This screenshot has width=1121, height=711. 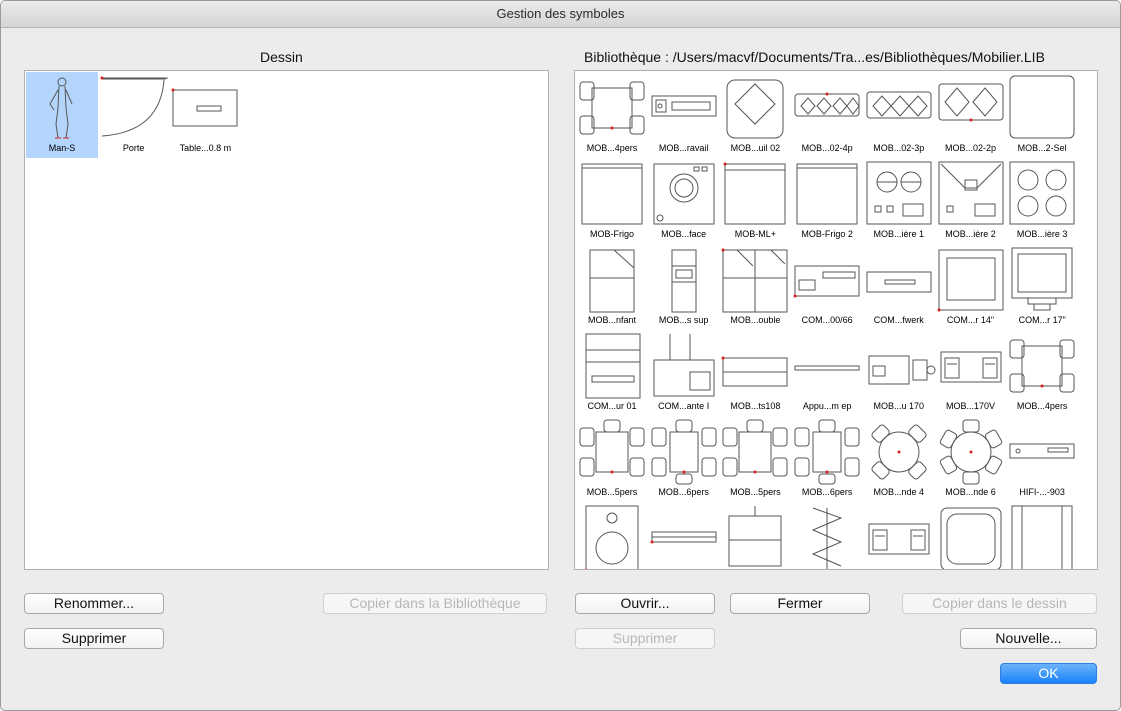 I want to click on symbol-label: Porte, so click(x=133, y=148).